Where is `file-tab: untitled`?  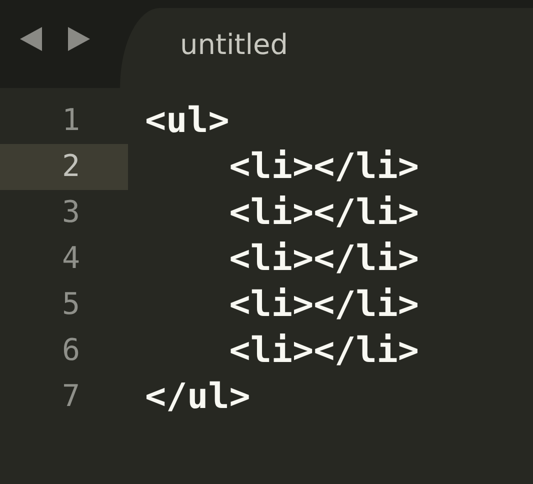
file-tab: untitled is located at coordinates (326, 48).